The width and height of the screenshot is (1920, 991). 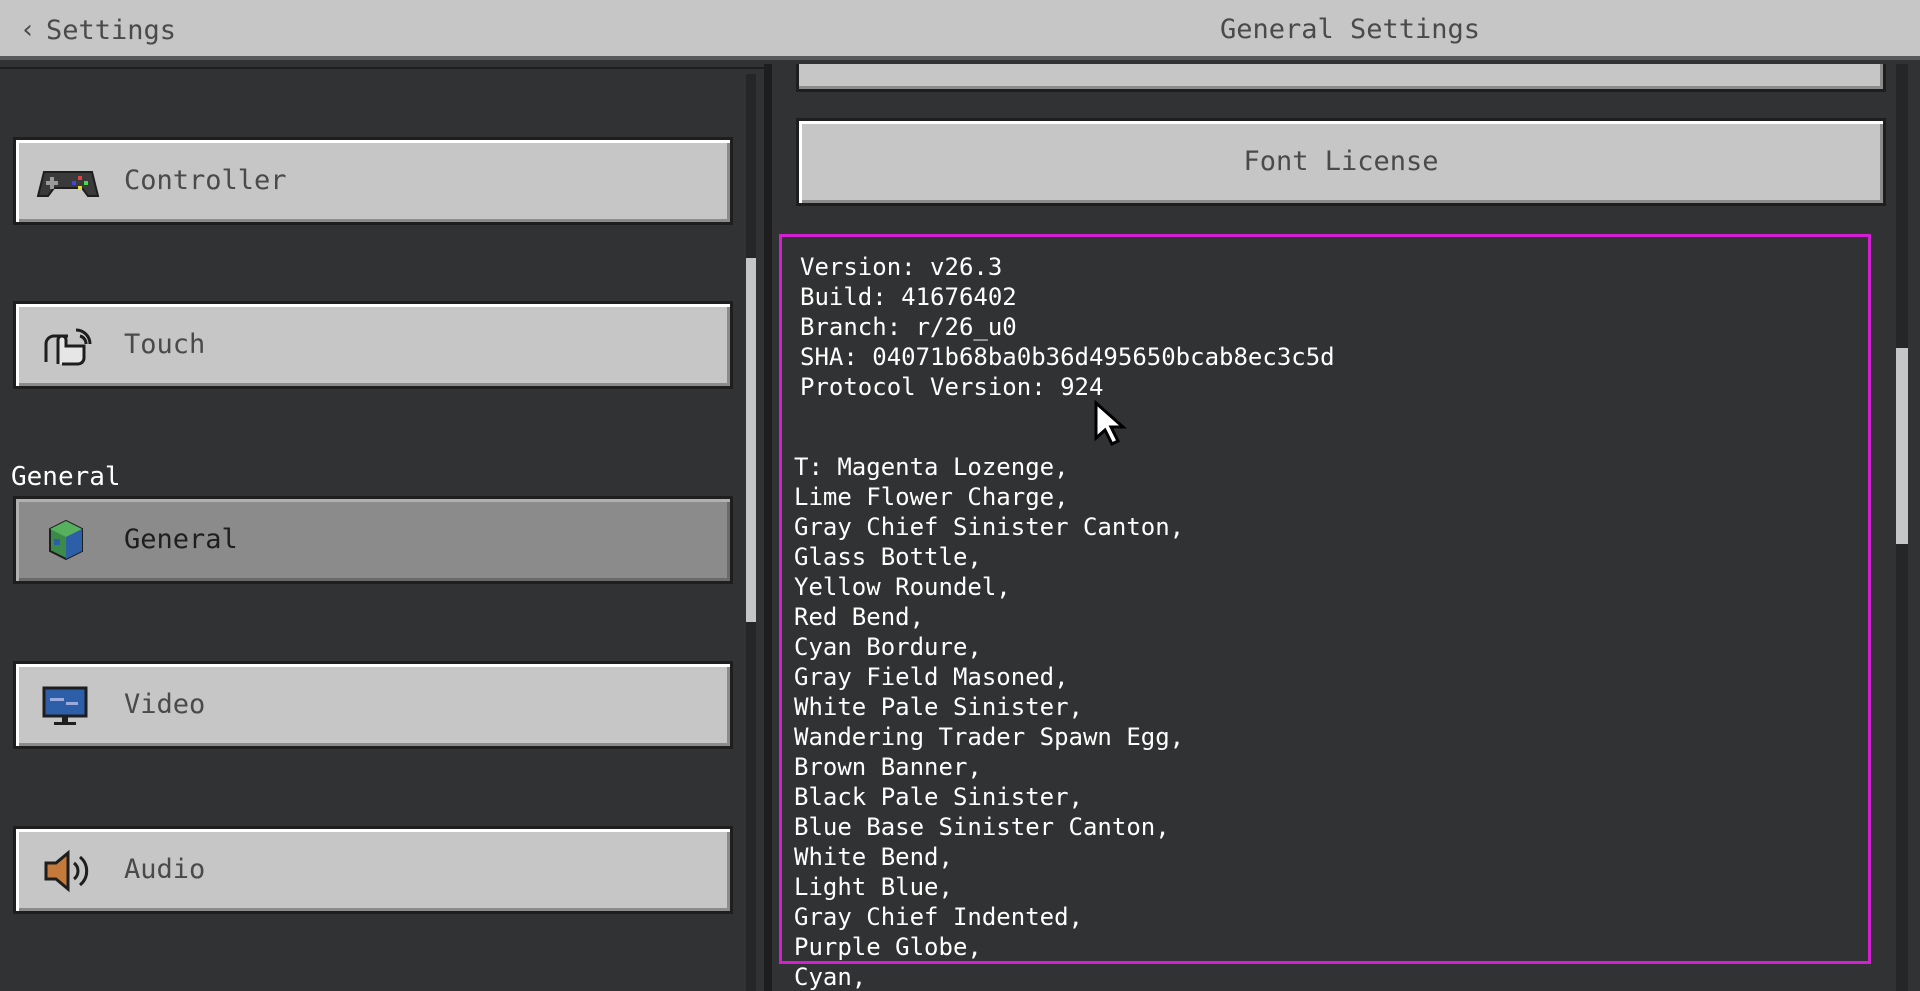 What do you see at coordinates (1110, 423) in the screenshot?
I see `mouse-cursor-icon` at bounding box center [1110, 423].